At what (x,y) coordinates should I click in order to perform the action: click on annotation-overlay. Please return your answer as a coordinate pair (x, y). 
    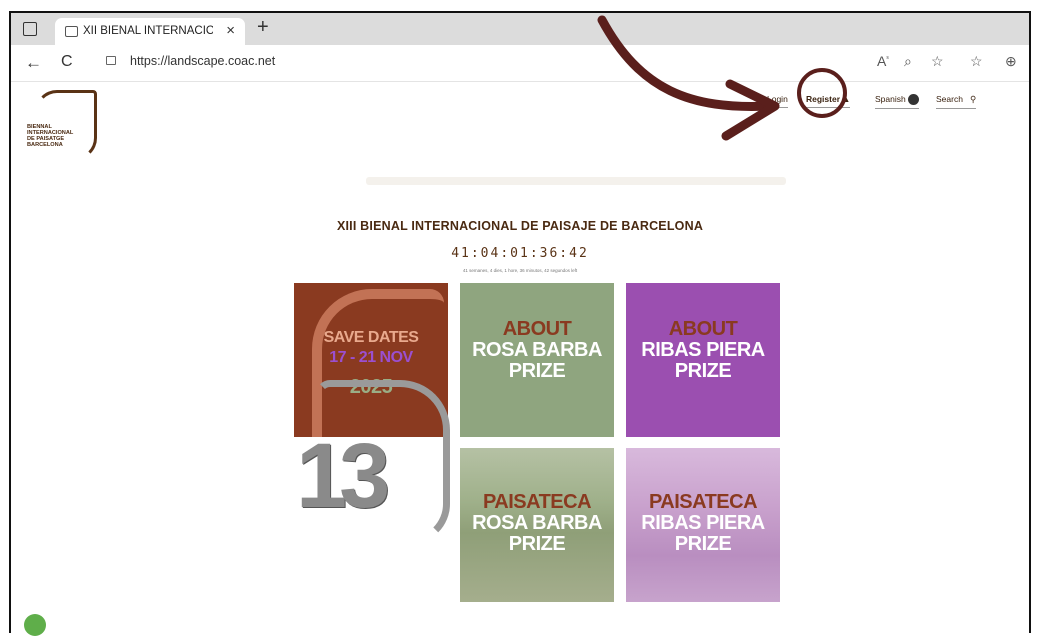
    Looking at the image, I should click on (688, 78).